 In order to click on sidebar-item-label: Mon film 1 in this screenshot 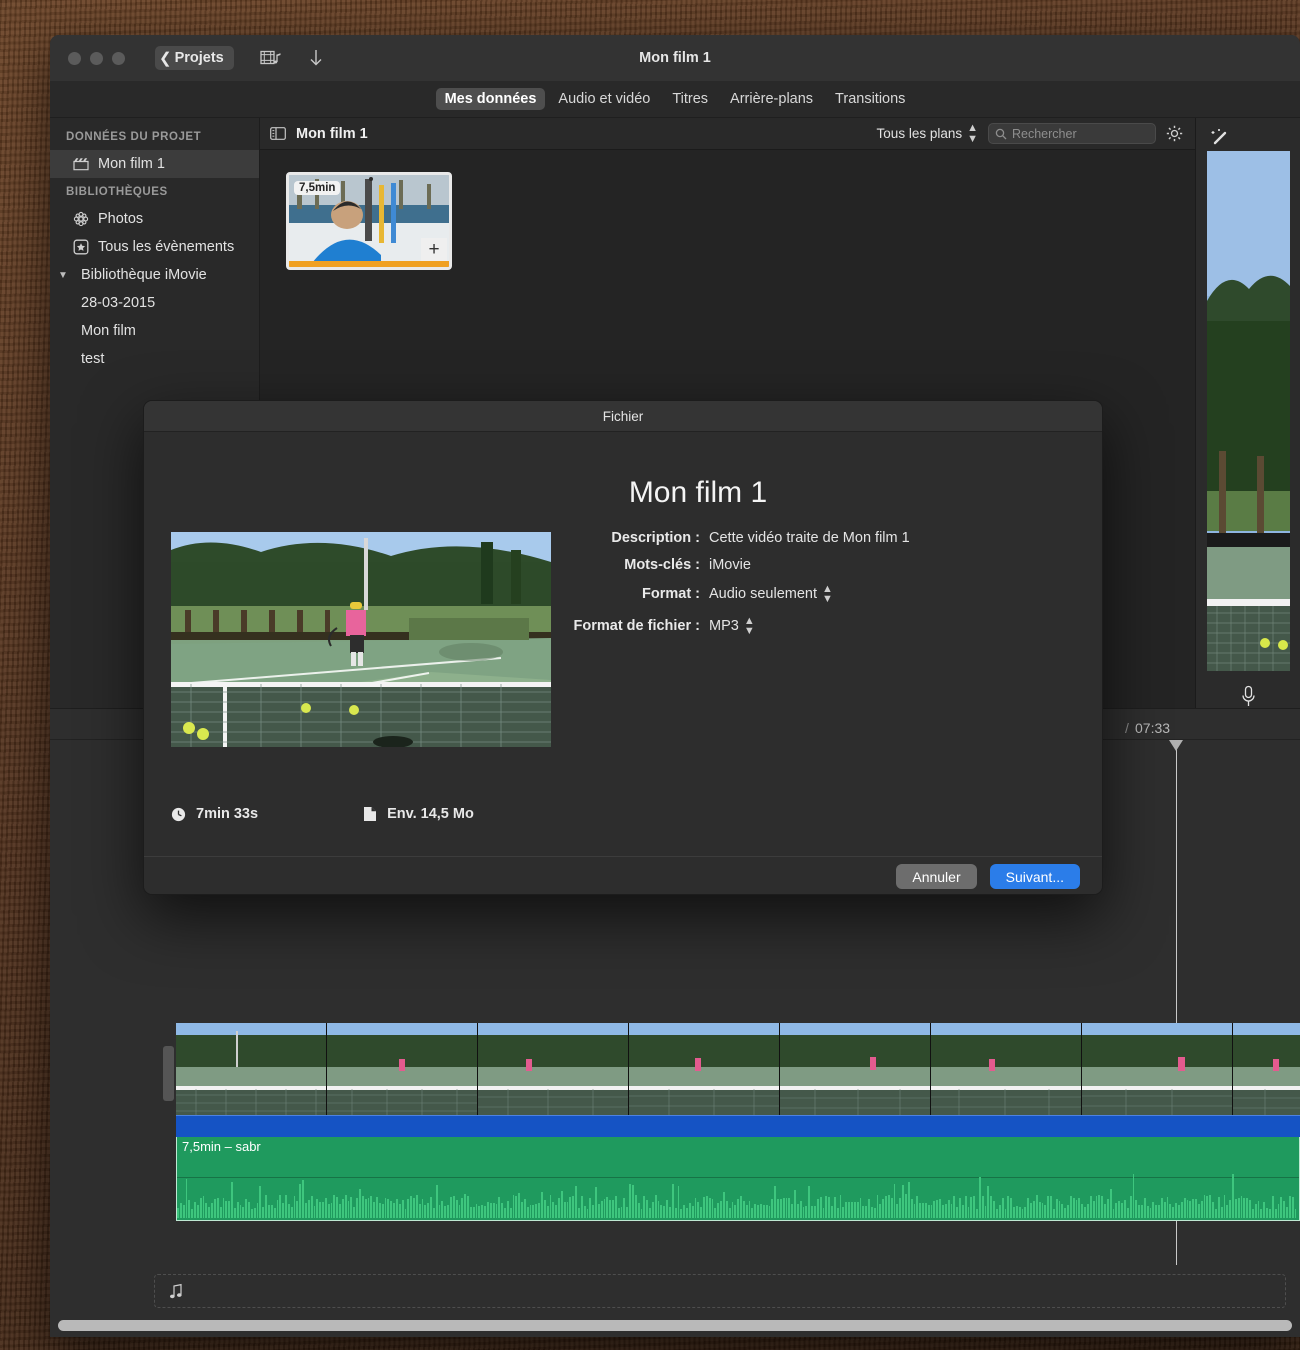, I will do `click(131, 164)`.